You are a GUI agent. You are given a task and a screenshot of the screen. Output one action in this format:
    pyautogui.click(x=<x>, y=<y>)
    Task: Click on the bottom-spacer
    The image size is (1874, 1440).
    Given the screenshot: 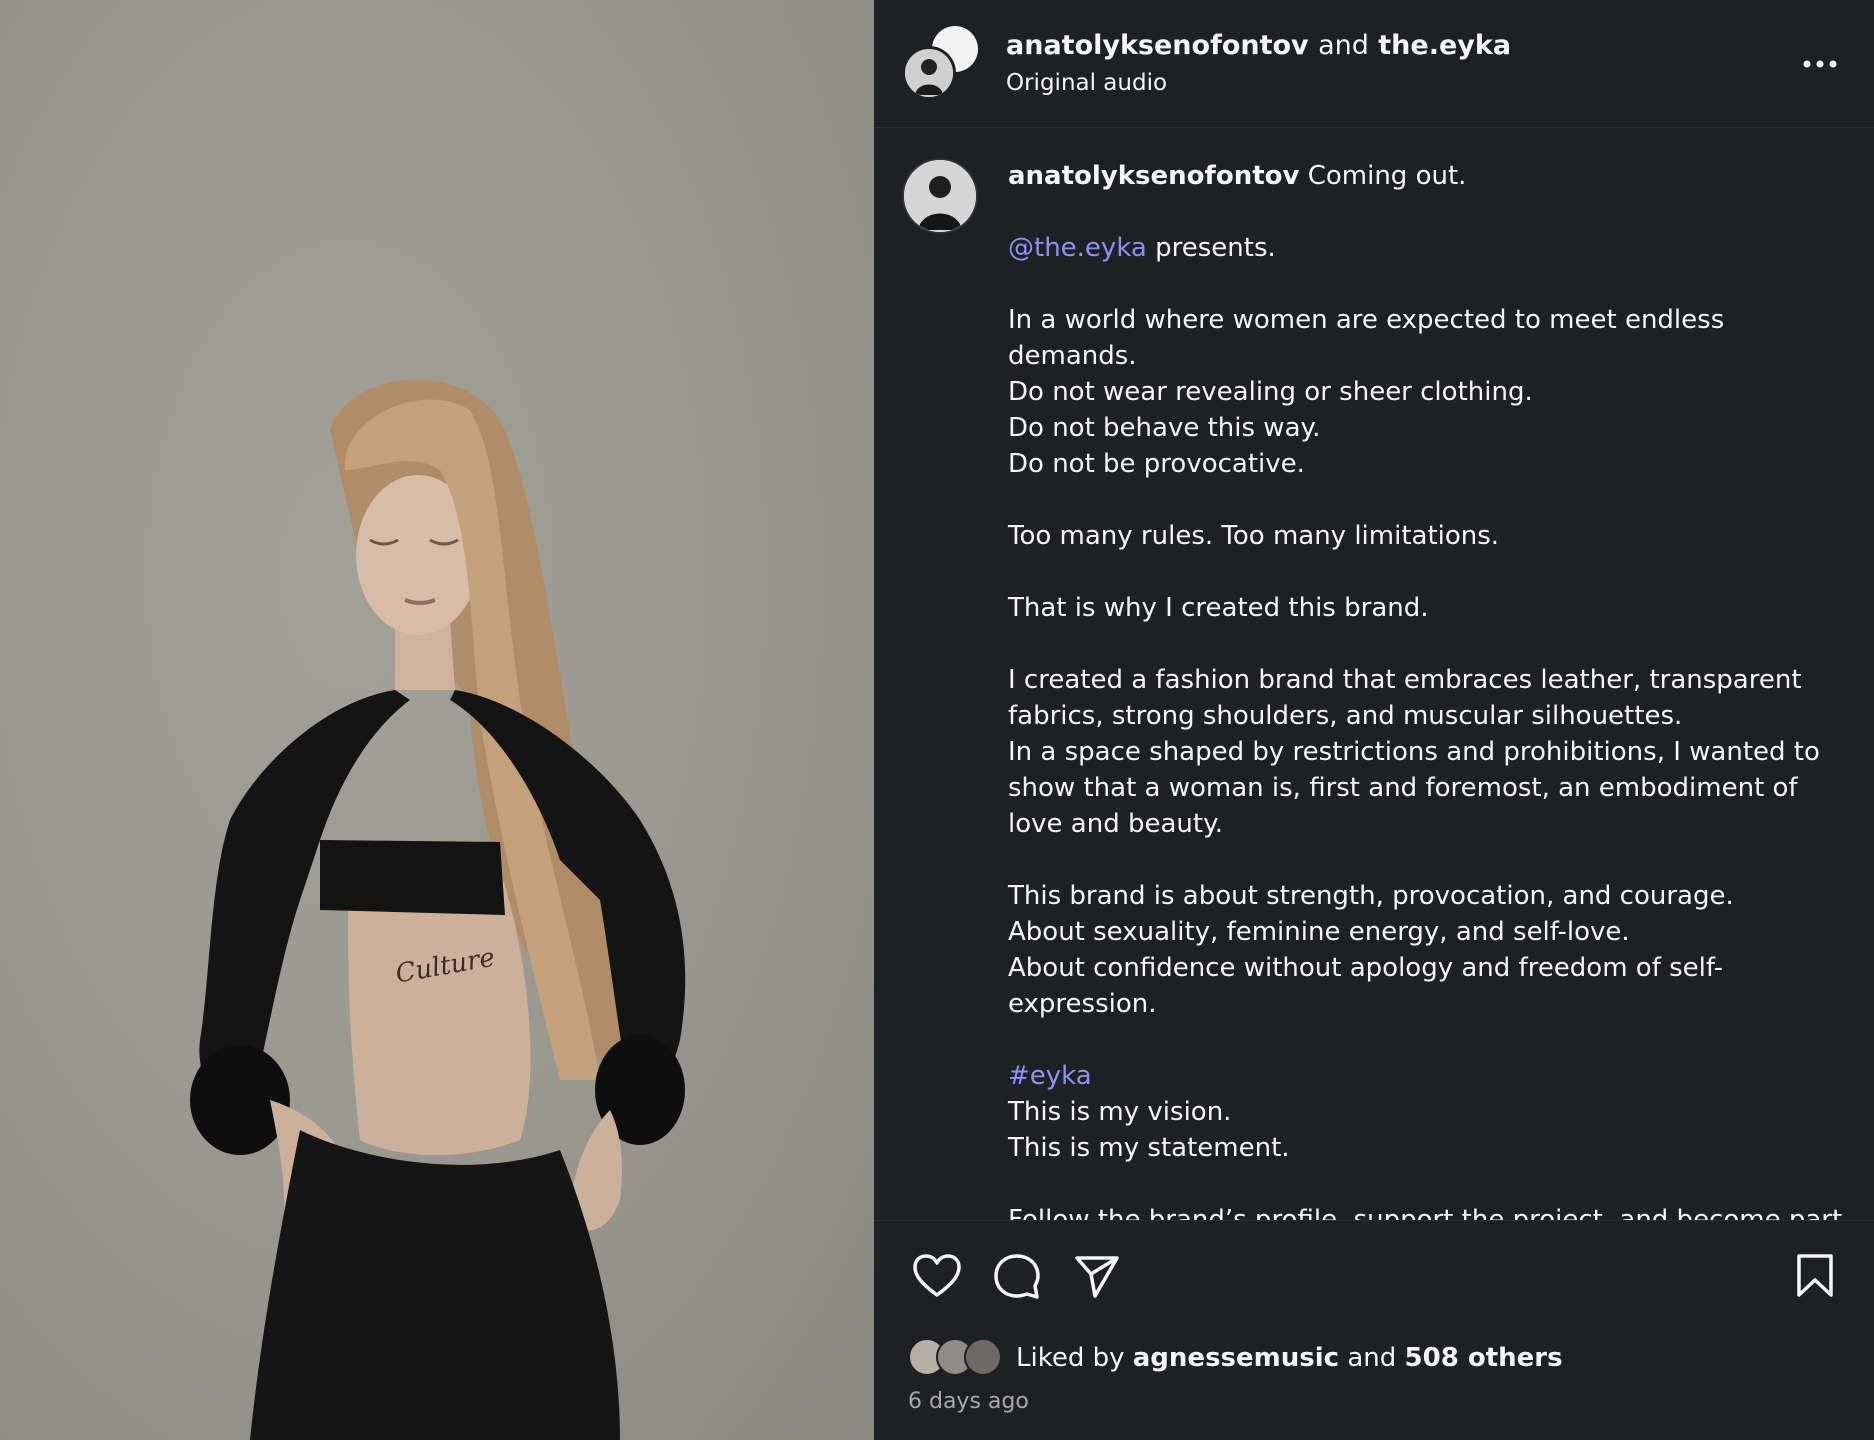 What is the action you would take?
    pyautogui.click(x=1374, y=1427)
    